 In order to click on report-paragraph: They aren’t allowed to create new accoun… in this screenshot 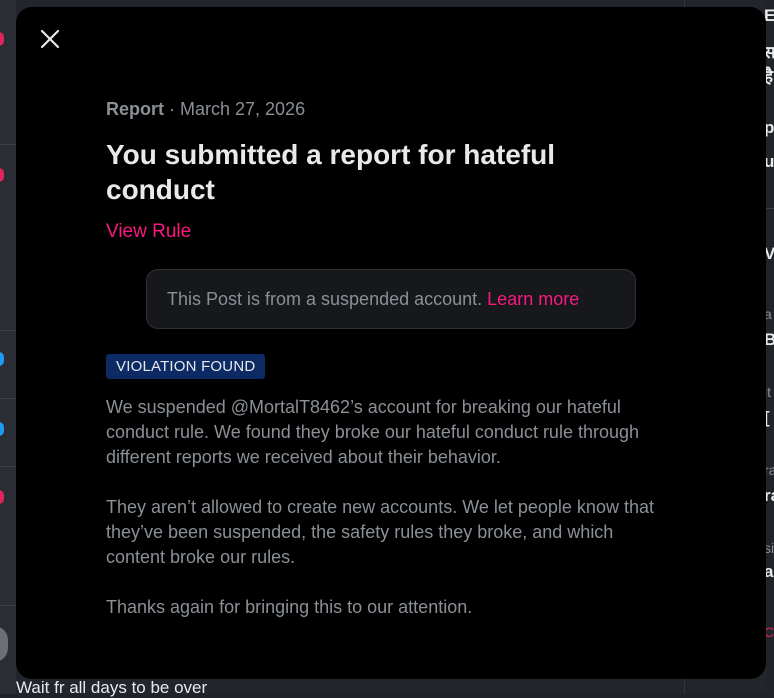, I will do `click(380, 532)`.